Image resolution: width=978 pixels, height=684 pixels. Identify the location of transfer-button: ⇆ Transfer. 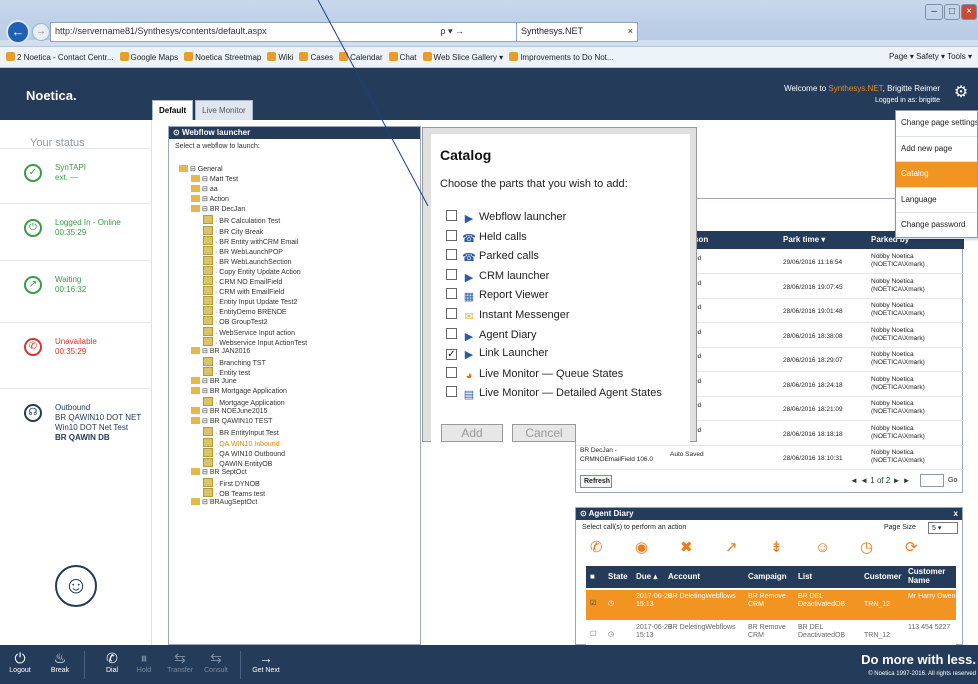
(180, 661).